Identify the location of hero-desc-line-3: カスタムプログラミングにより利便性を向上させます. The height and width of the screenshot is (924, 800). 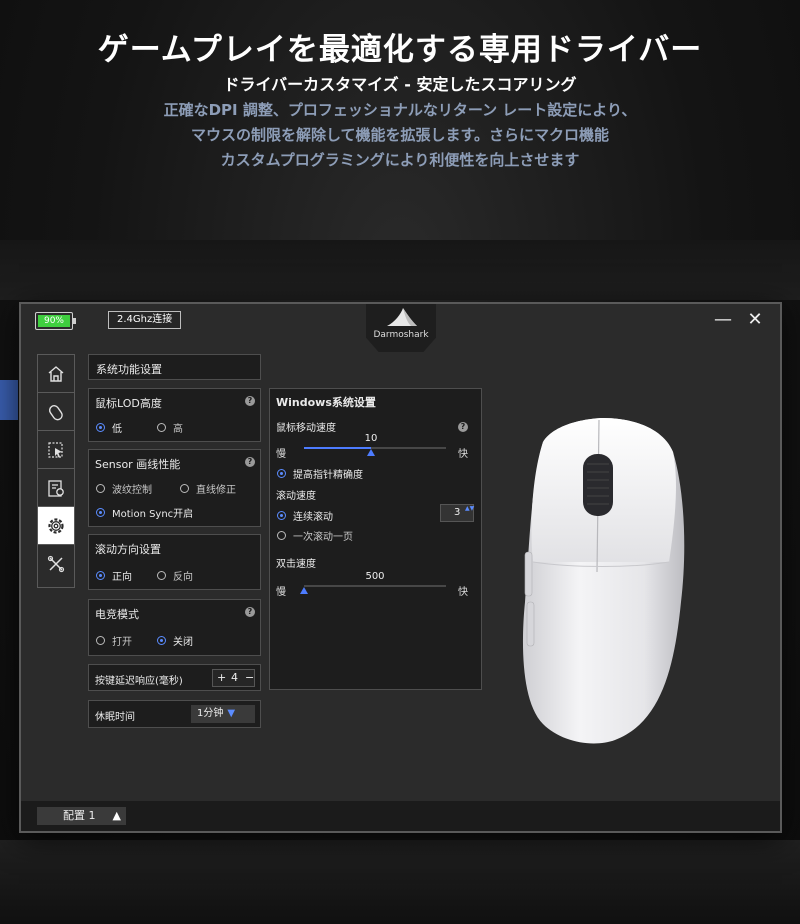
(400, 160).